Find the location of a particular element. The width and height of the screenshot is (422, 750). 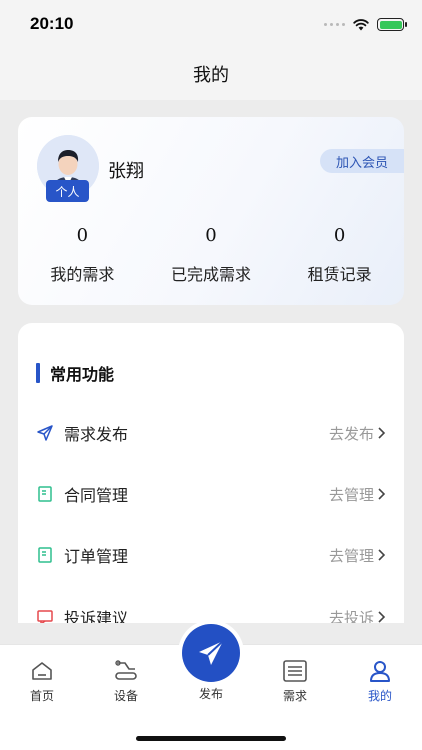

list-icon is located at coordinates (295, 671).